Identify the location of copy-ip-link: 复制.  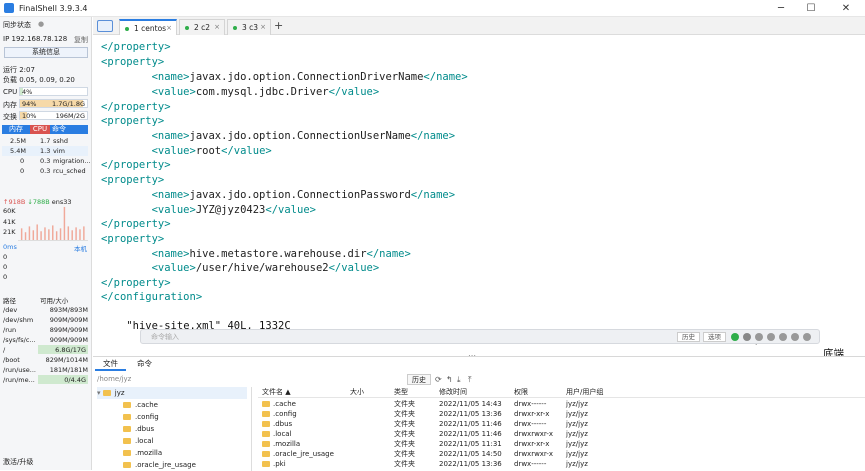
(81, 40).